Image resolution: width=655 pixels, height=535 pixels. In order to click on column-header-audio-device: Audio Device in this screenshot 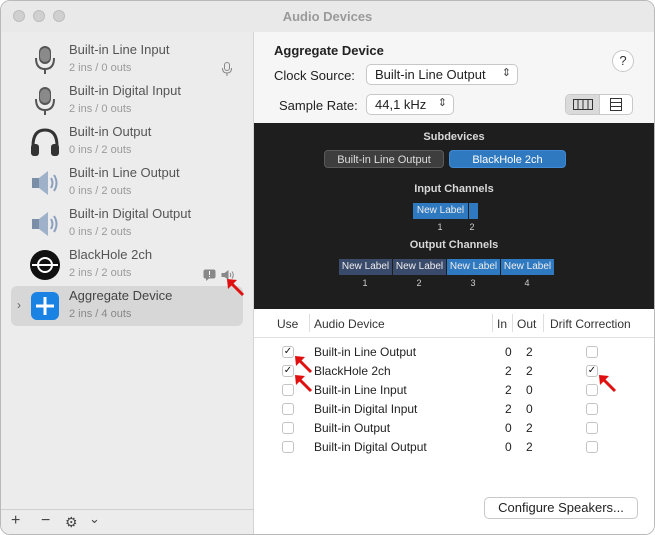, I will do `click(349, 324)`.